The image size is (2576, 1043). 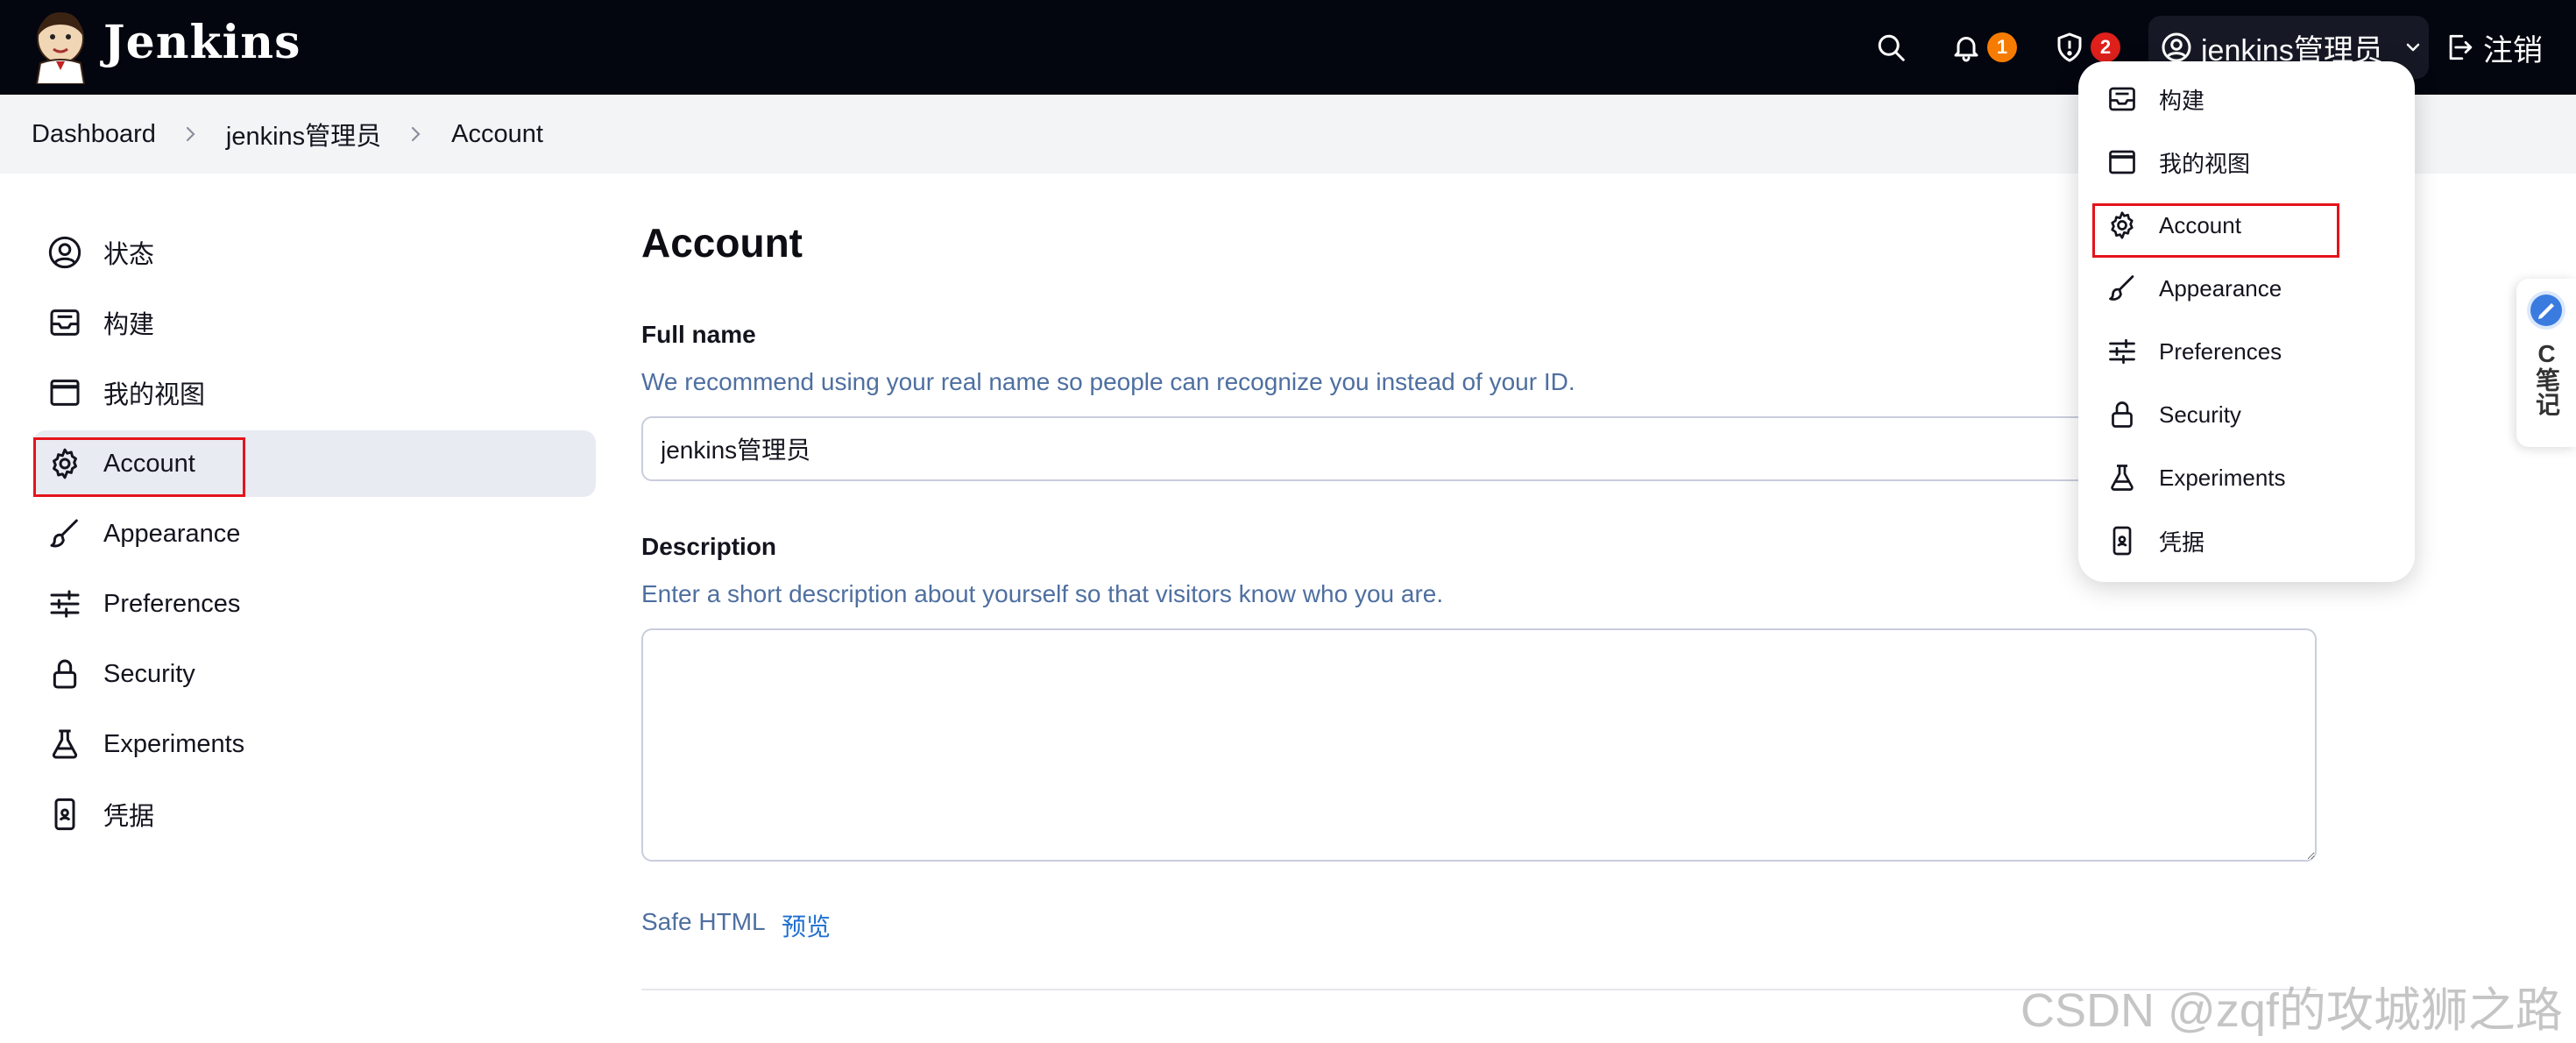 What do you see at coordinates (94, 134) in the screenshot?
I see `breadcrumb-dashboard: Dashboard` at bounding box center [94, 134].